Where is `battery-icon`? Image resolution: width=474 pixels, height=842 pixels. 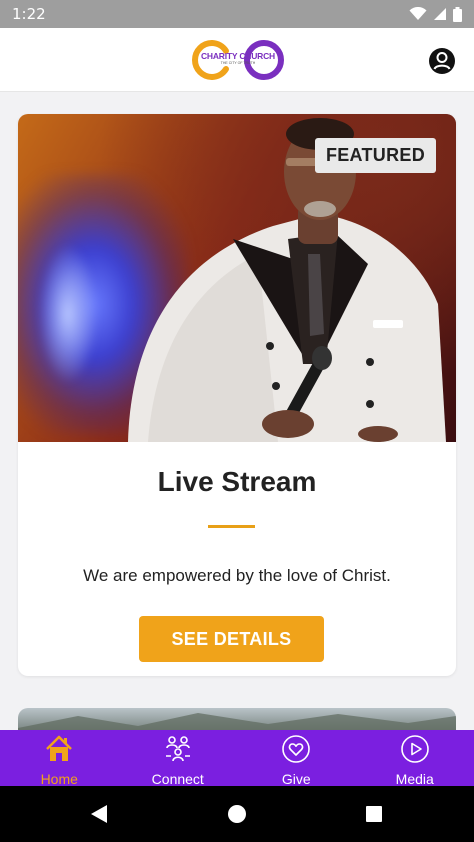
battery-icon is located at coordinates (457, 14).